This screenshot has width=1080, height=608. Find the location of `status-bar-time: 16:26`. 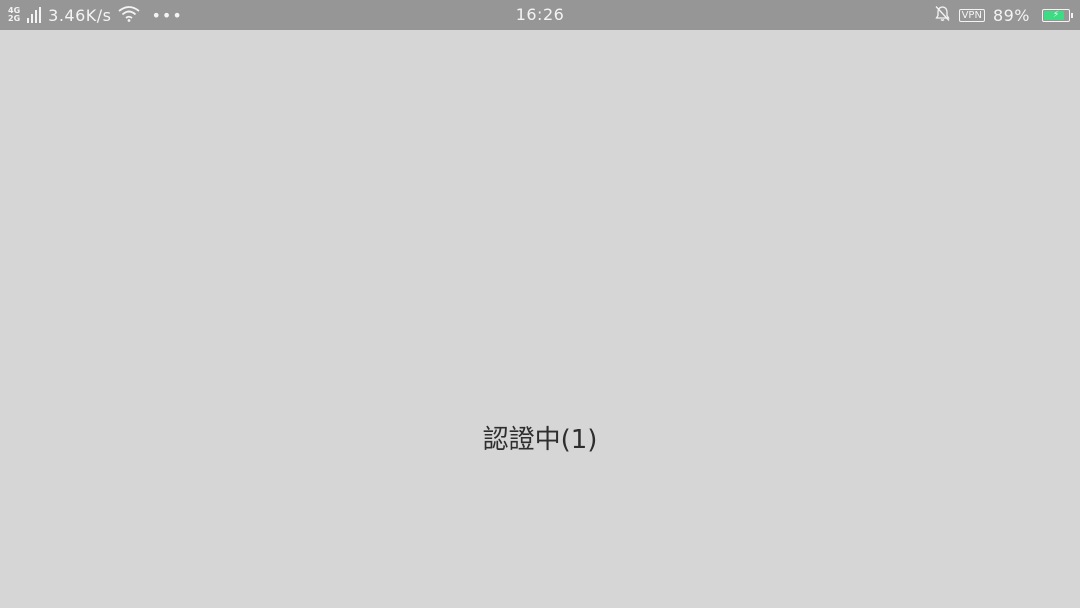

status-bar-time: 16:26 is located at coordinates (540, 14).